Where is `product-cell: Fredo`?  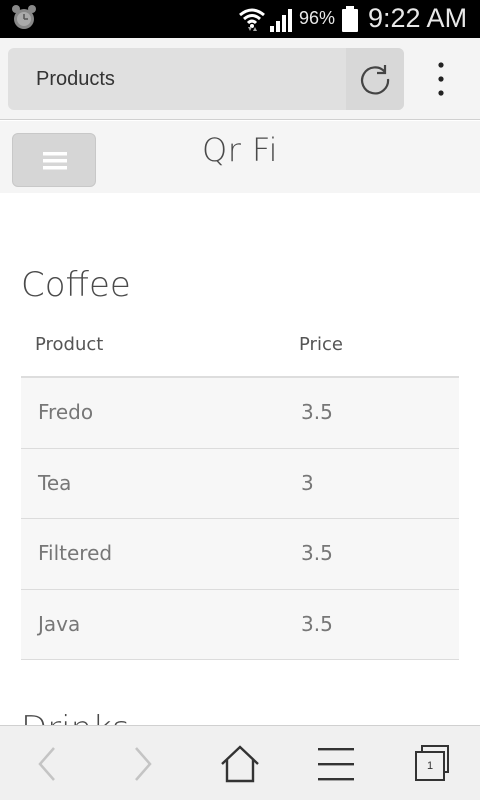
product-cell: Fredo is located at coordinates (66, 412).